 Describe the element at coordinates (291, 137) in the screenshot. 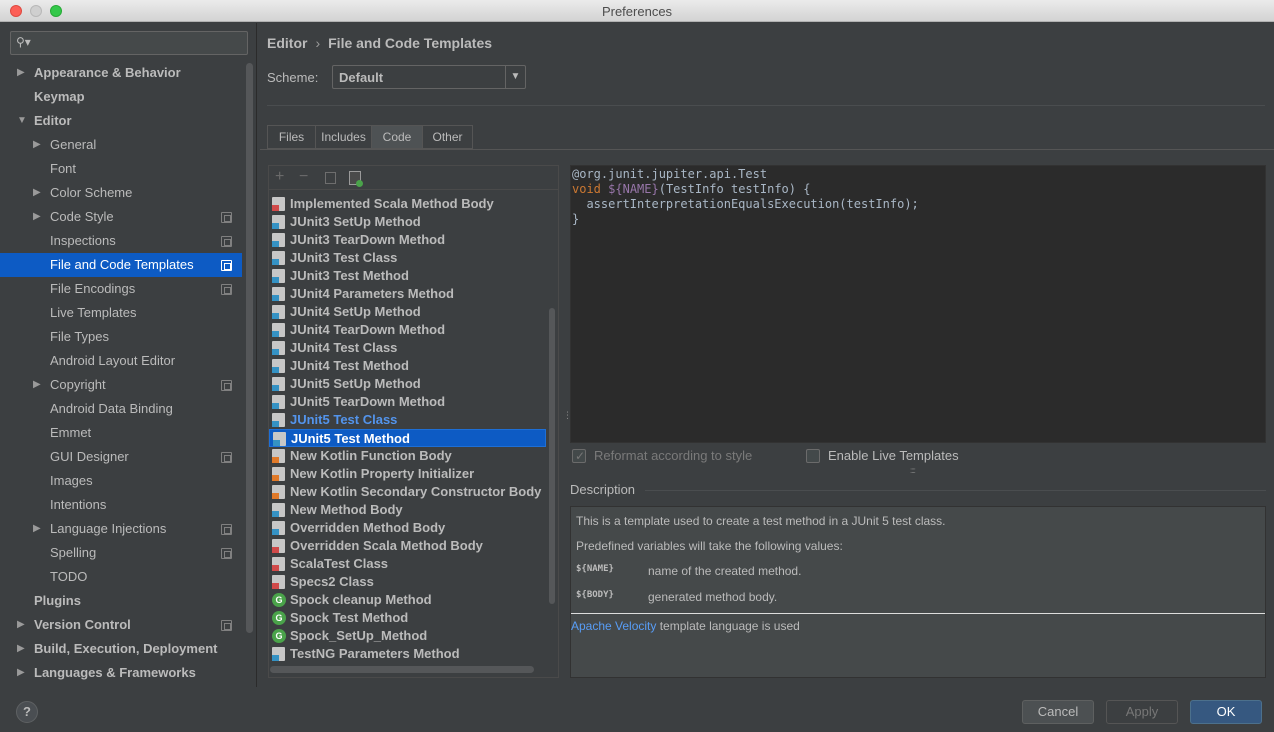

I see `tab-files: Files` at that location.